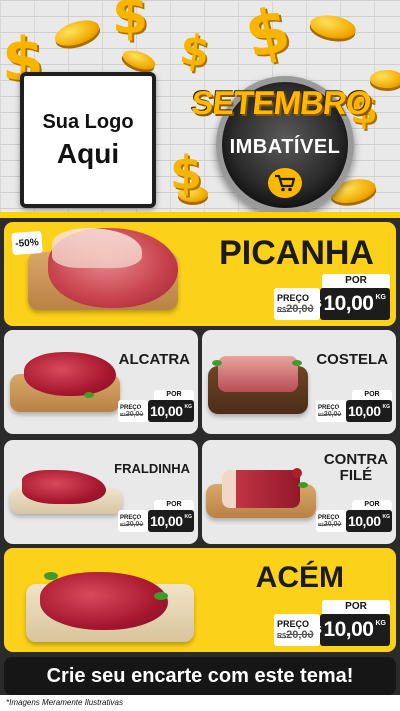 Image resolution: width=400 pixels, height=711 pixels. What do you see at coordinates (261, 489) in the screenshot?
I see `contra-file-image` at bounding box center [261, 489].